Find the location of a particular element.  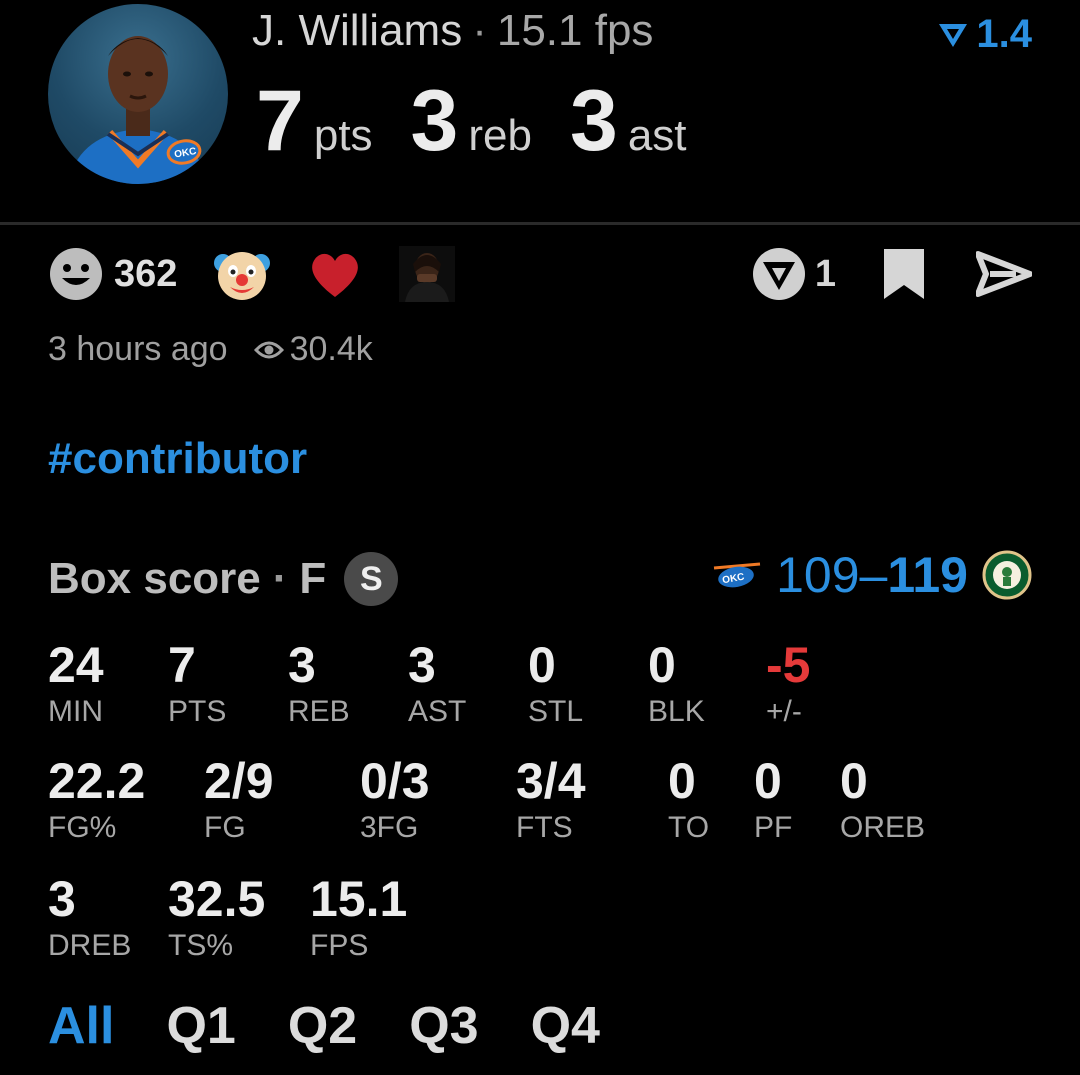

stat-value: 32.5 is located at coordinates (217, 899).